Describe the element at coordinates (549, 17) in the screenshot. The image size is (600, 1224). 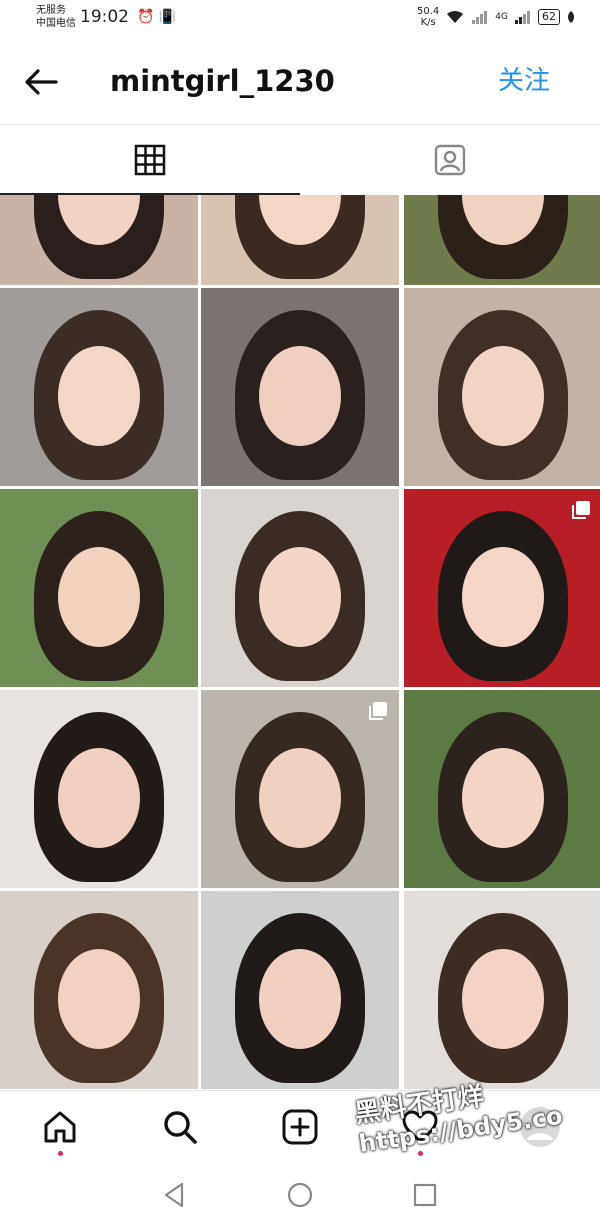
I see `battery-indicator: 62` at that location.